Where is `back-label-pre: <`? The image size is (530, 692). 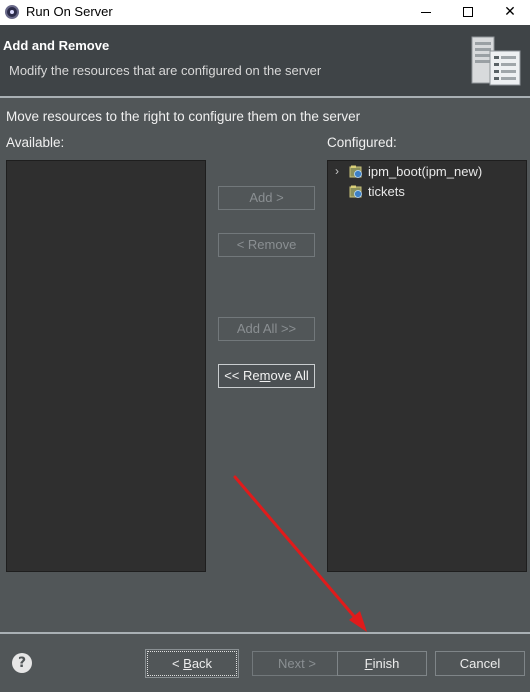
back-label-pre: < is located at coordinates (177, 663).